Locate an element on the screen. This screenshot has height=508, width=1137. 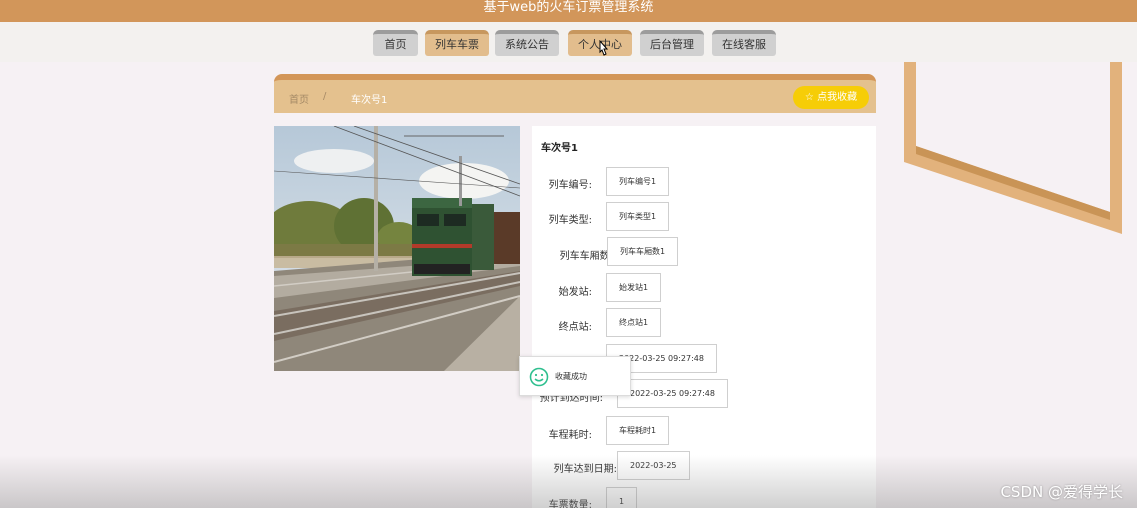
field-value-terminal-station: 终点站1 is located at coordinates (634, 322).